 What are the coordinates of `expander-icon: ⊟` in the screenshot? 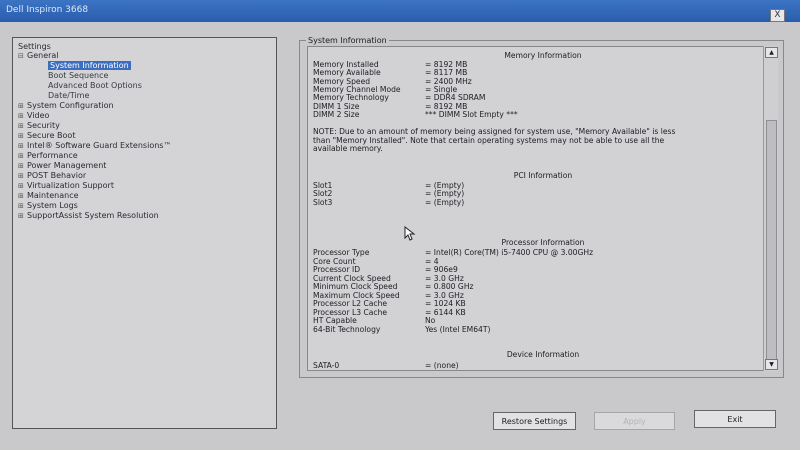 It's located at (22, 56).